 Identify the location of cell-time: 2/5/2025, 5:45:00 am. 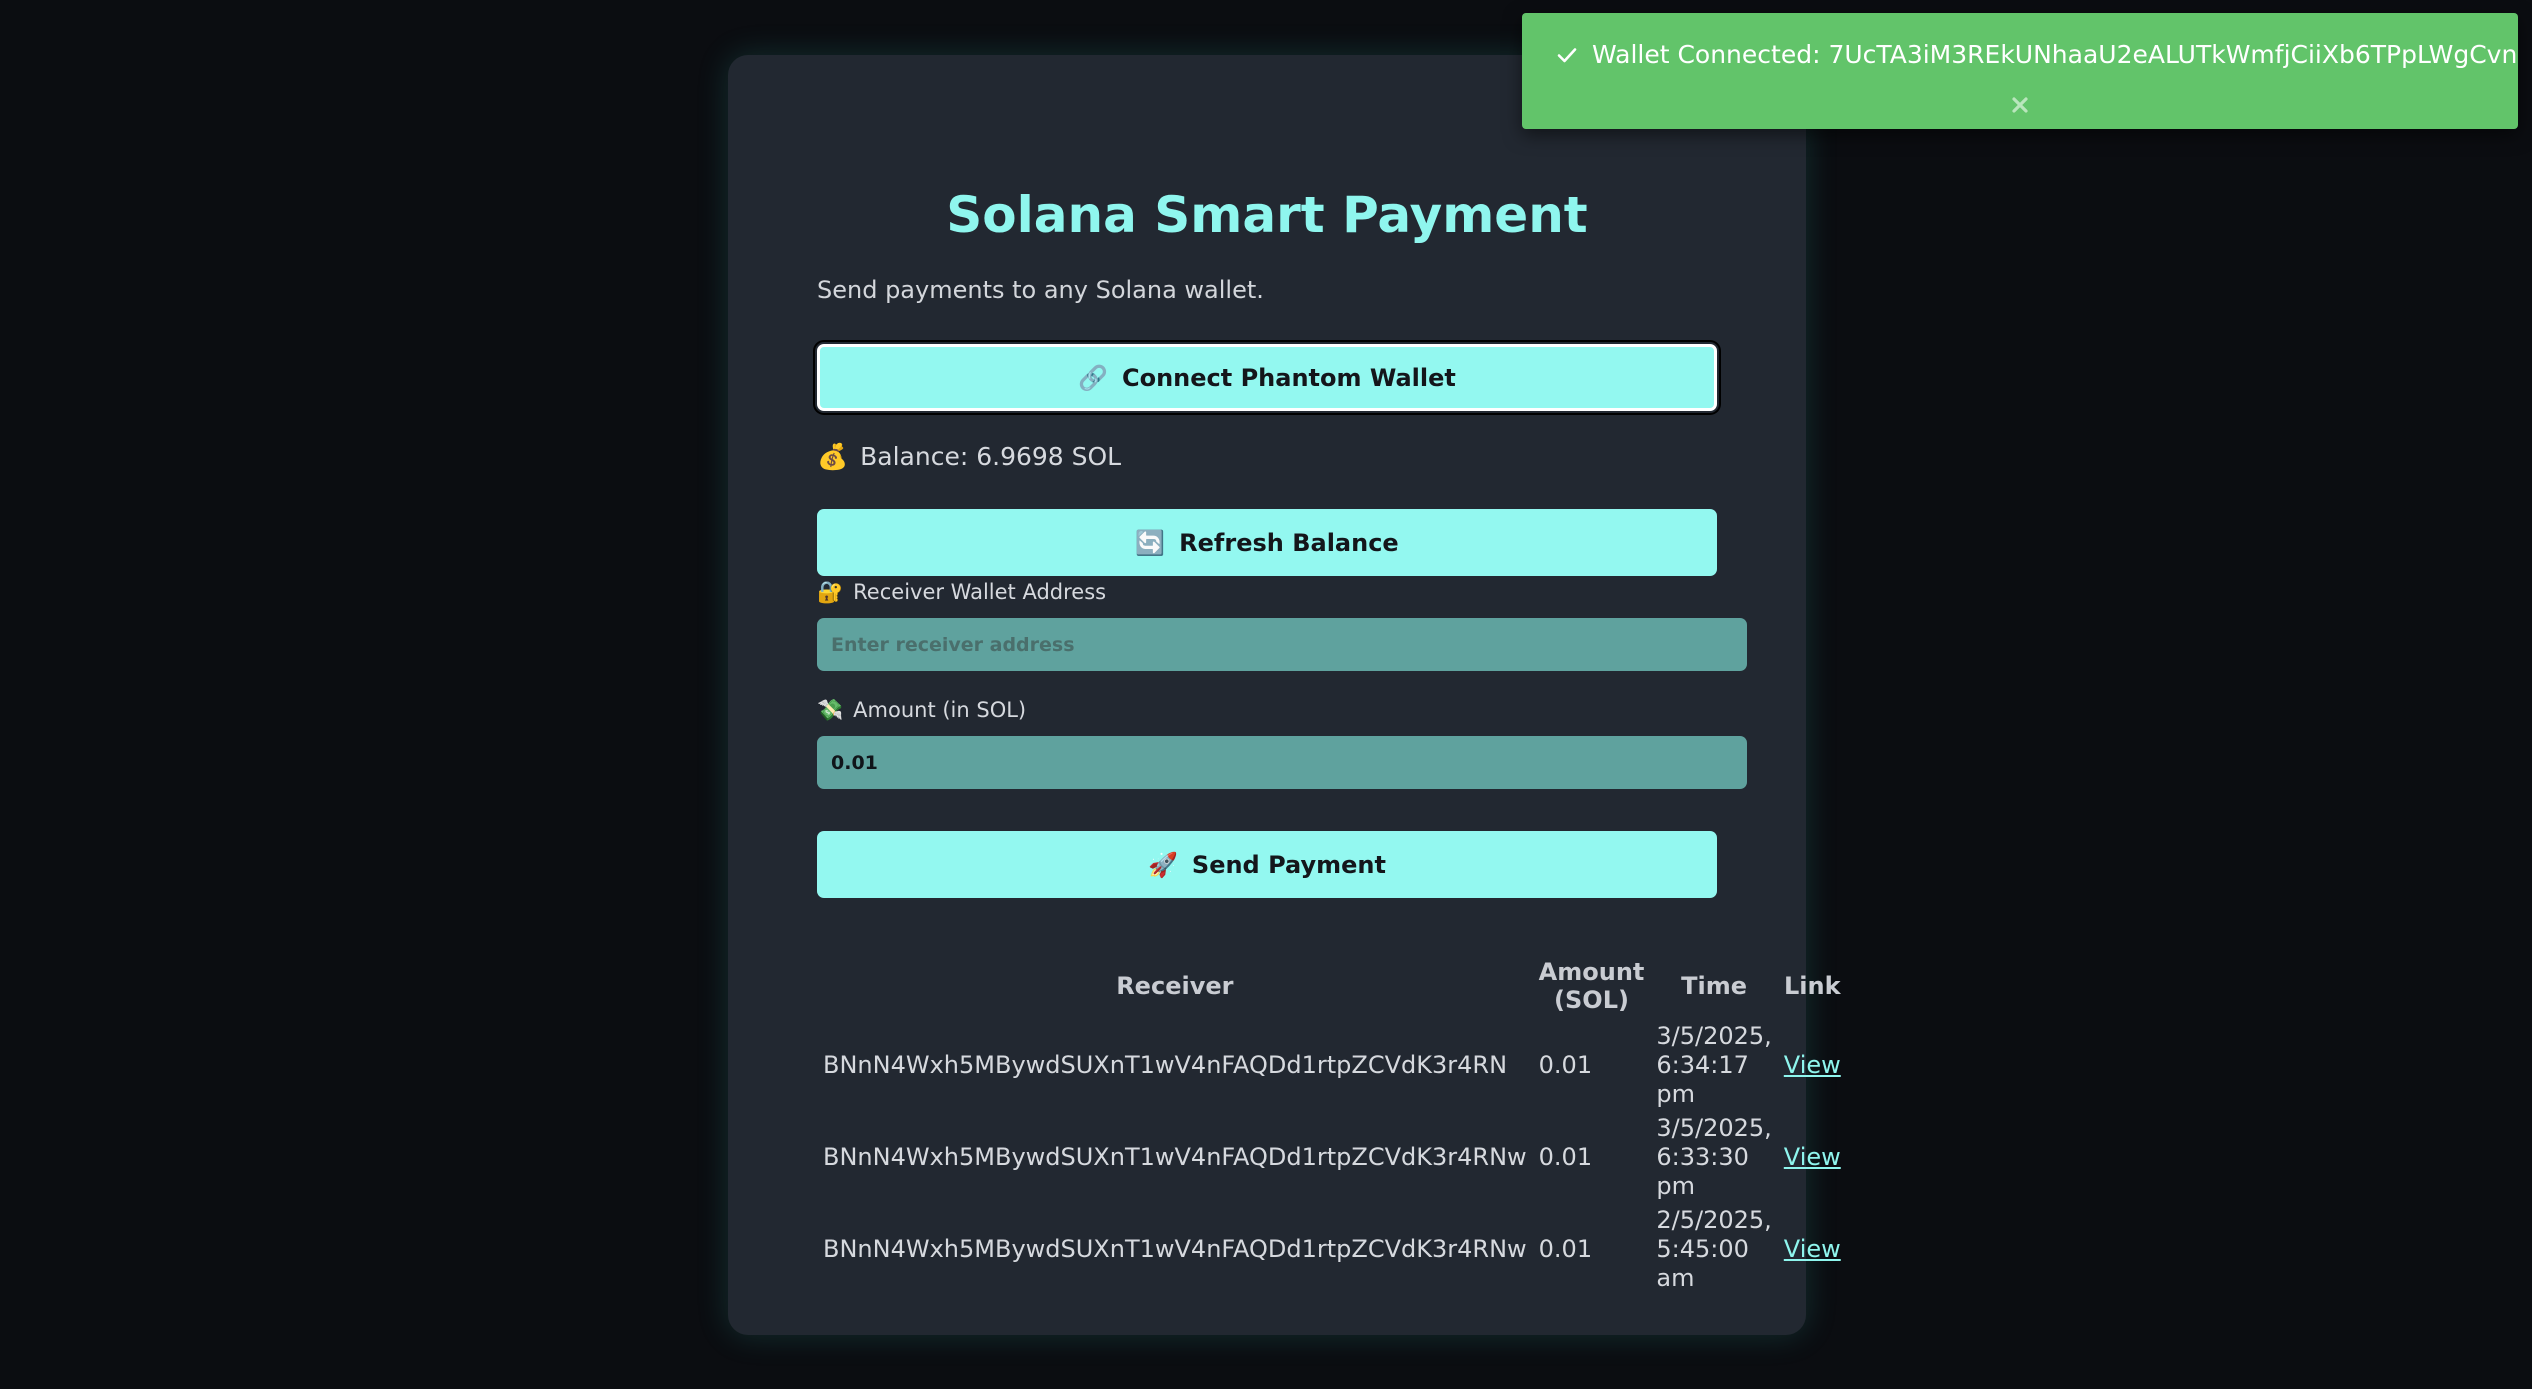
(1713, 1249).